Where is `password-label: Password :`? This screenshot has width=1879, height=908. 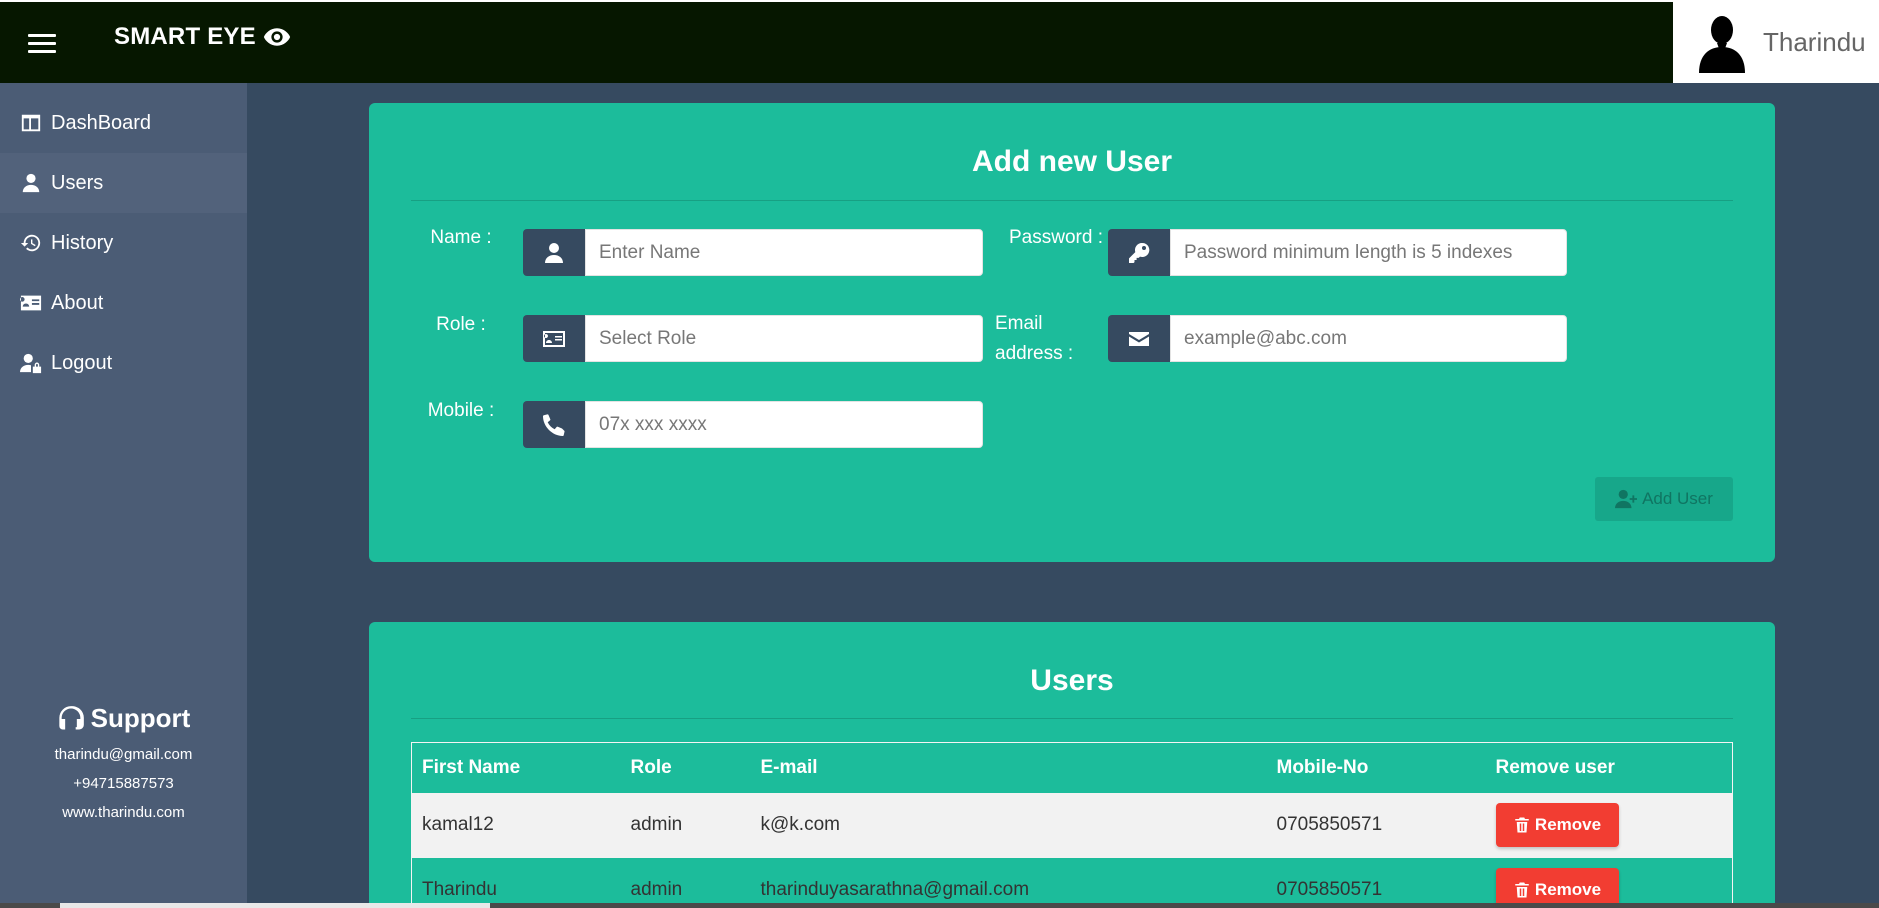 password-label: Password : is located at coordinates (1056, 237).